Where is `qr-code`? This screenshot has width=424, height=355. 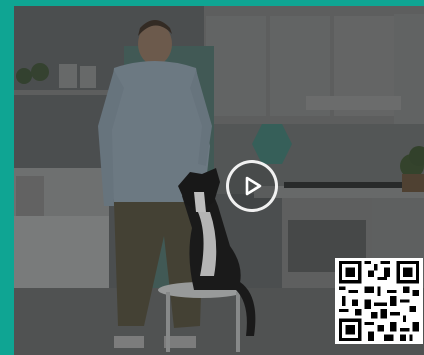
qr-code is located at coordinates (379, 301).